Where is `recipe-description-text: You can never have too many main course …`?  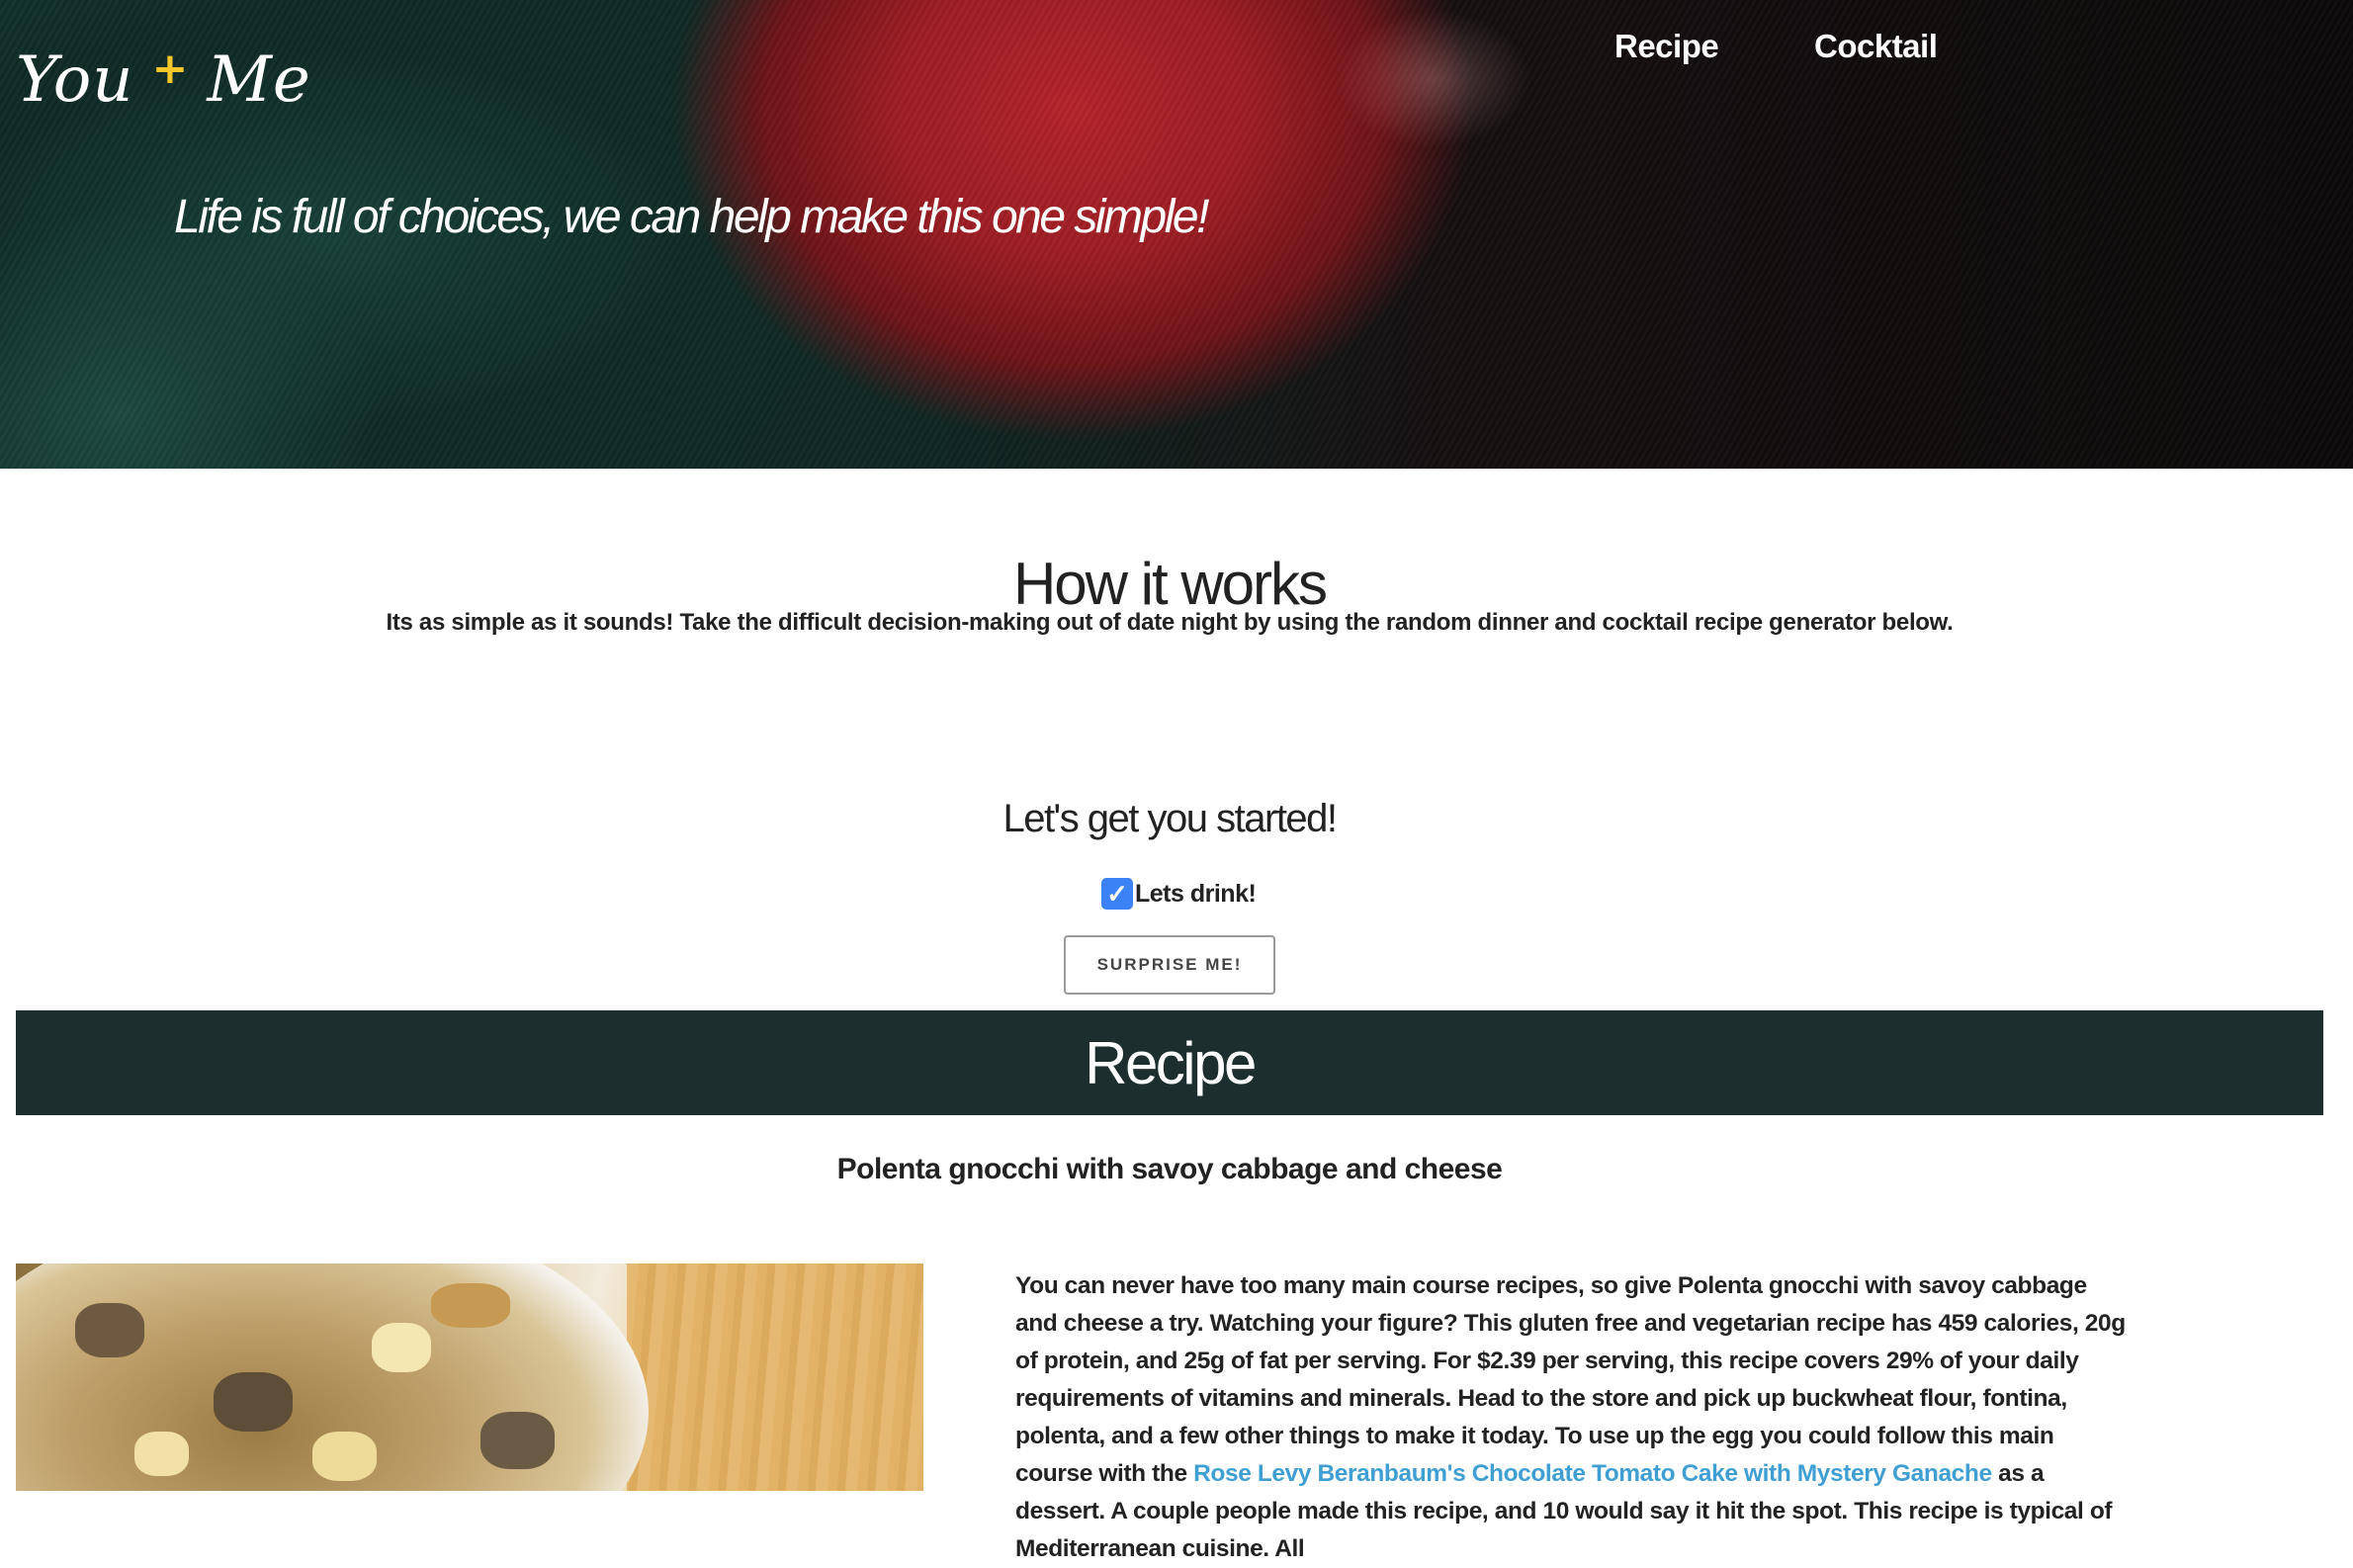
recipe-description-text: You can never have too many main course … is located at coordinates (1571, 1380).